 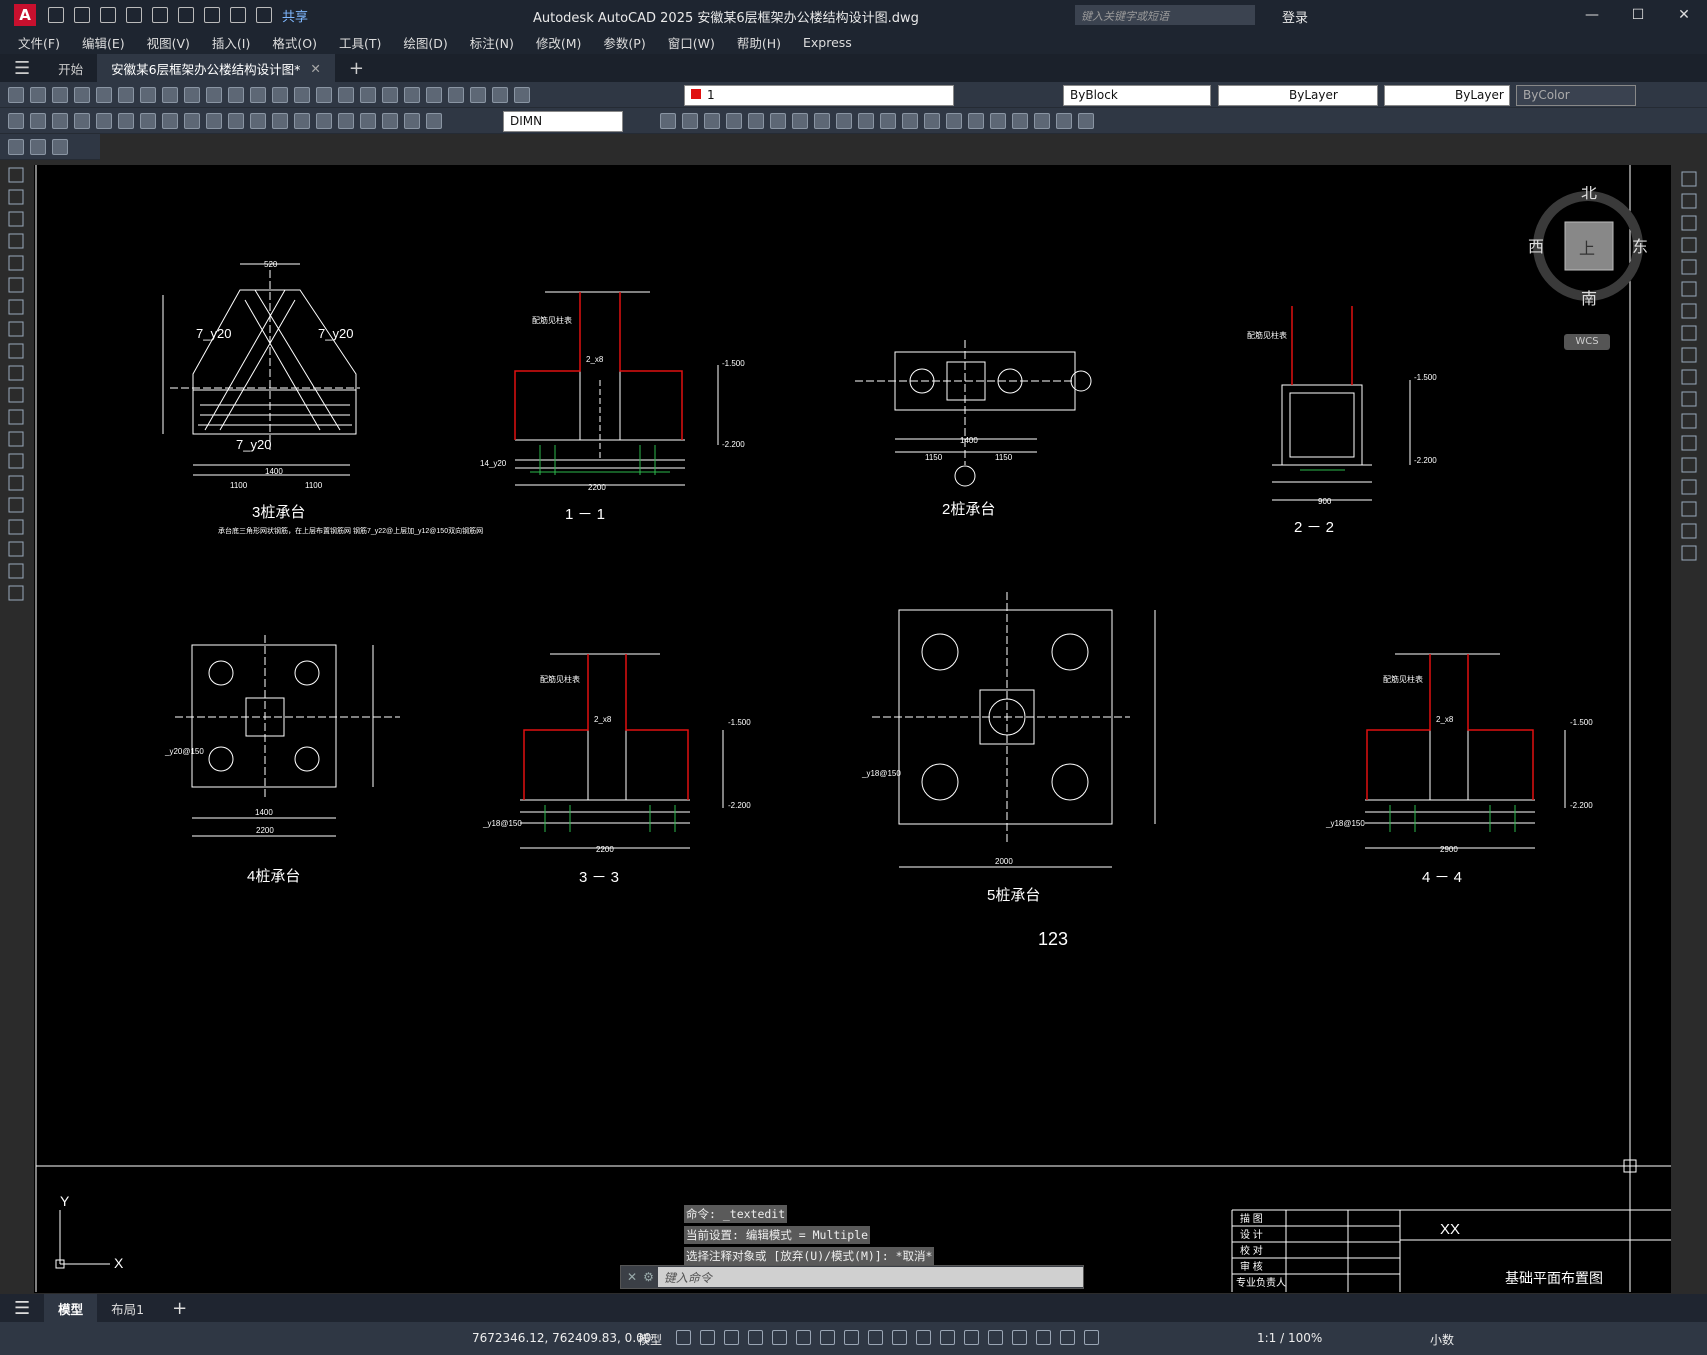 What do you see at coordinates (280, 121) in the screenshot?
I see `dim-break-icon` at bounding box center [280, 121].